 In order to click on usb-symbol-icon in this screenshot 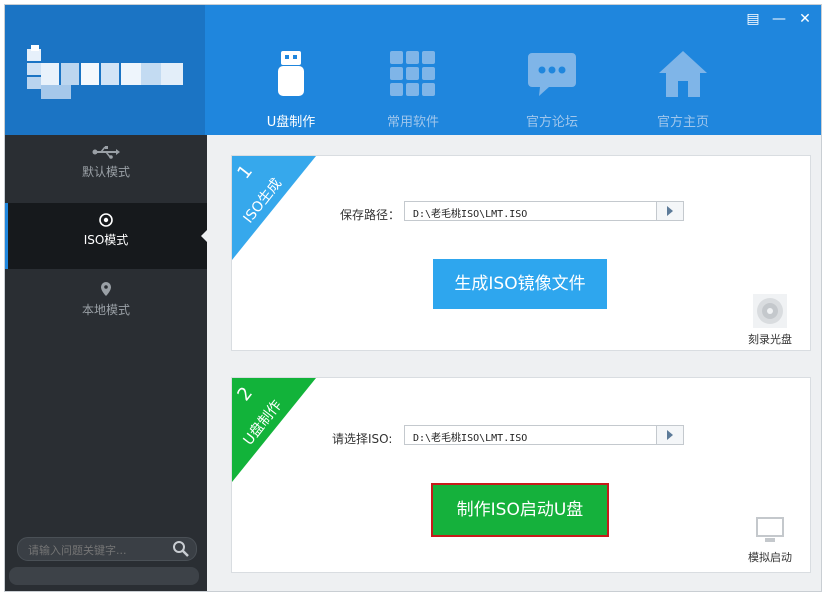, I will do `click(106, 152)`.